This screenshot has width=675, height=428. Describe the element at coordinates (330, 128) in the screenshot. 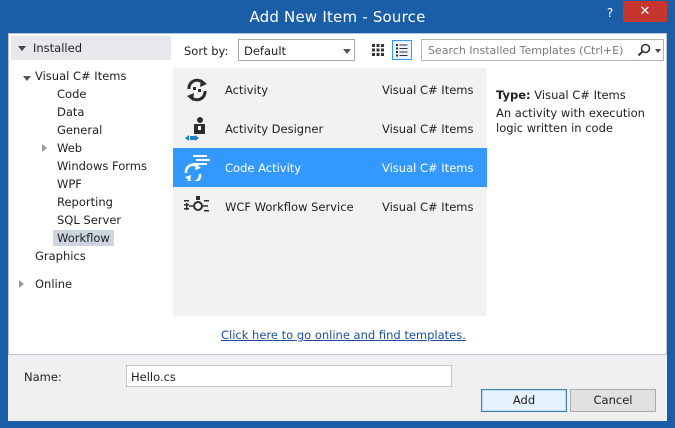

I see `template-row-activity-designer: Activity Designer Visual C# Items` at that location.